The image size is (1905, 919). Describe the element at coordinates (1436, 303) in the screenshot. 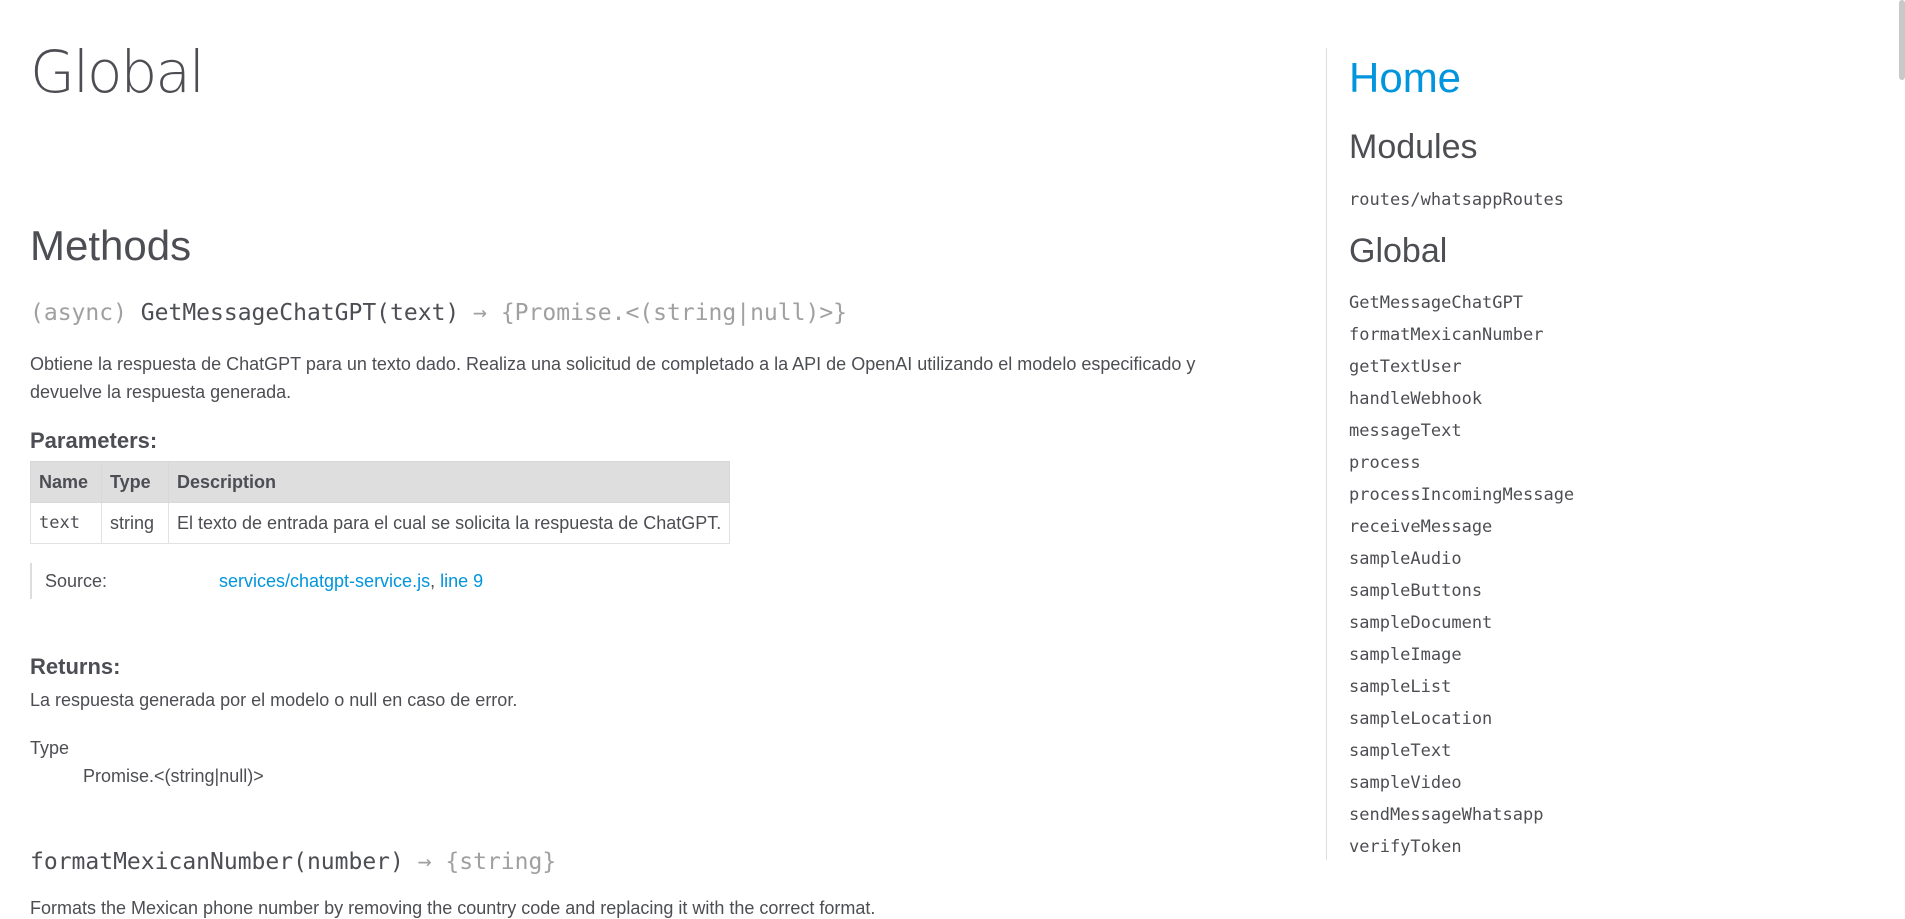

I see `sidebar-item-global: GetMessageChatGPT` at that location.